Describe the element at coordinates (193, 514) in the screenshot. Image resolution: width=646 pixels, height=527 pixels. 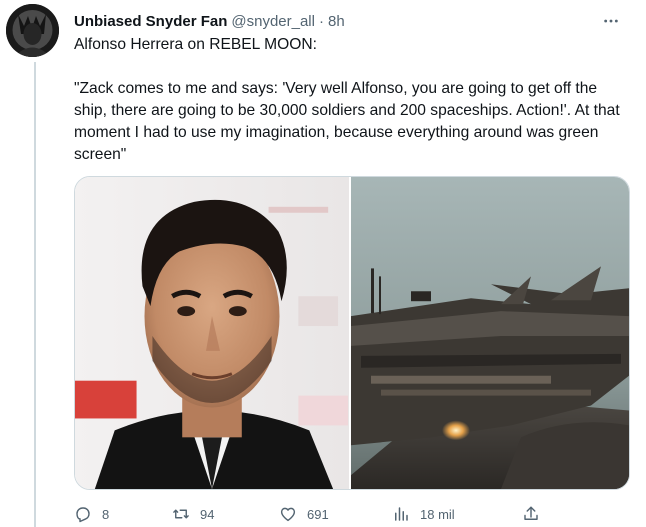
I see `retweet-button: 94` at that location.